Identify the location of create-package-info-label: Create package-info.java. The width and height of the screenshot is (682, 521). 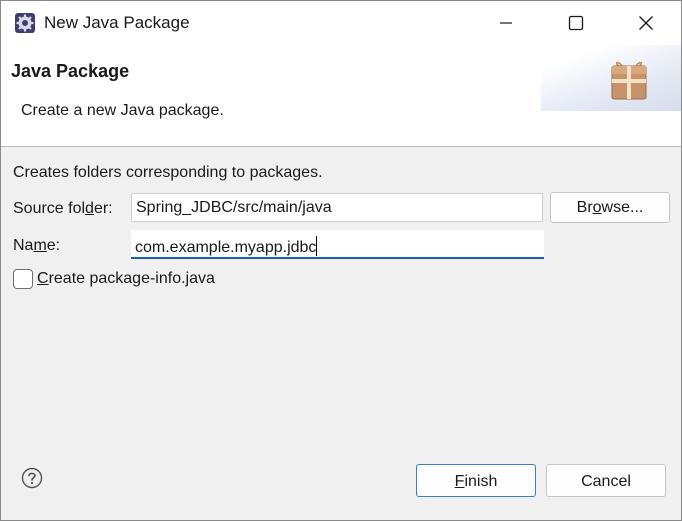
(126, 278).